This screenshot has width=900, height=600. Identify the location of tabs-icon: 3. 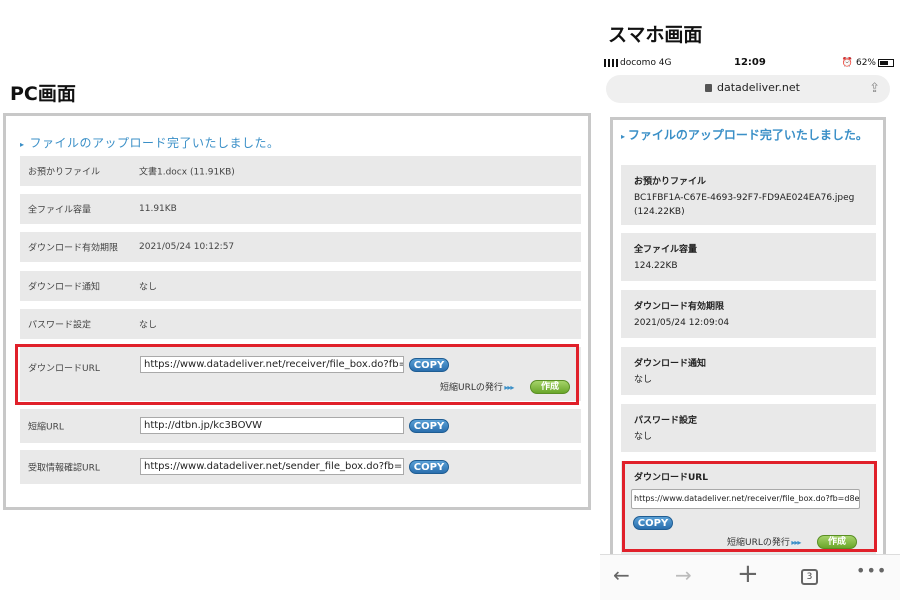
(809, 577).